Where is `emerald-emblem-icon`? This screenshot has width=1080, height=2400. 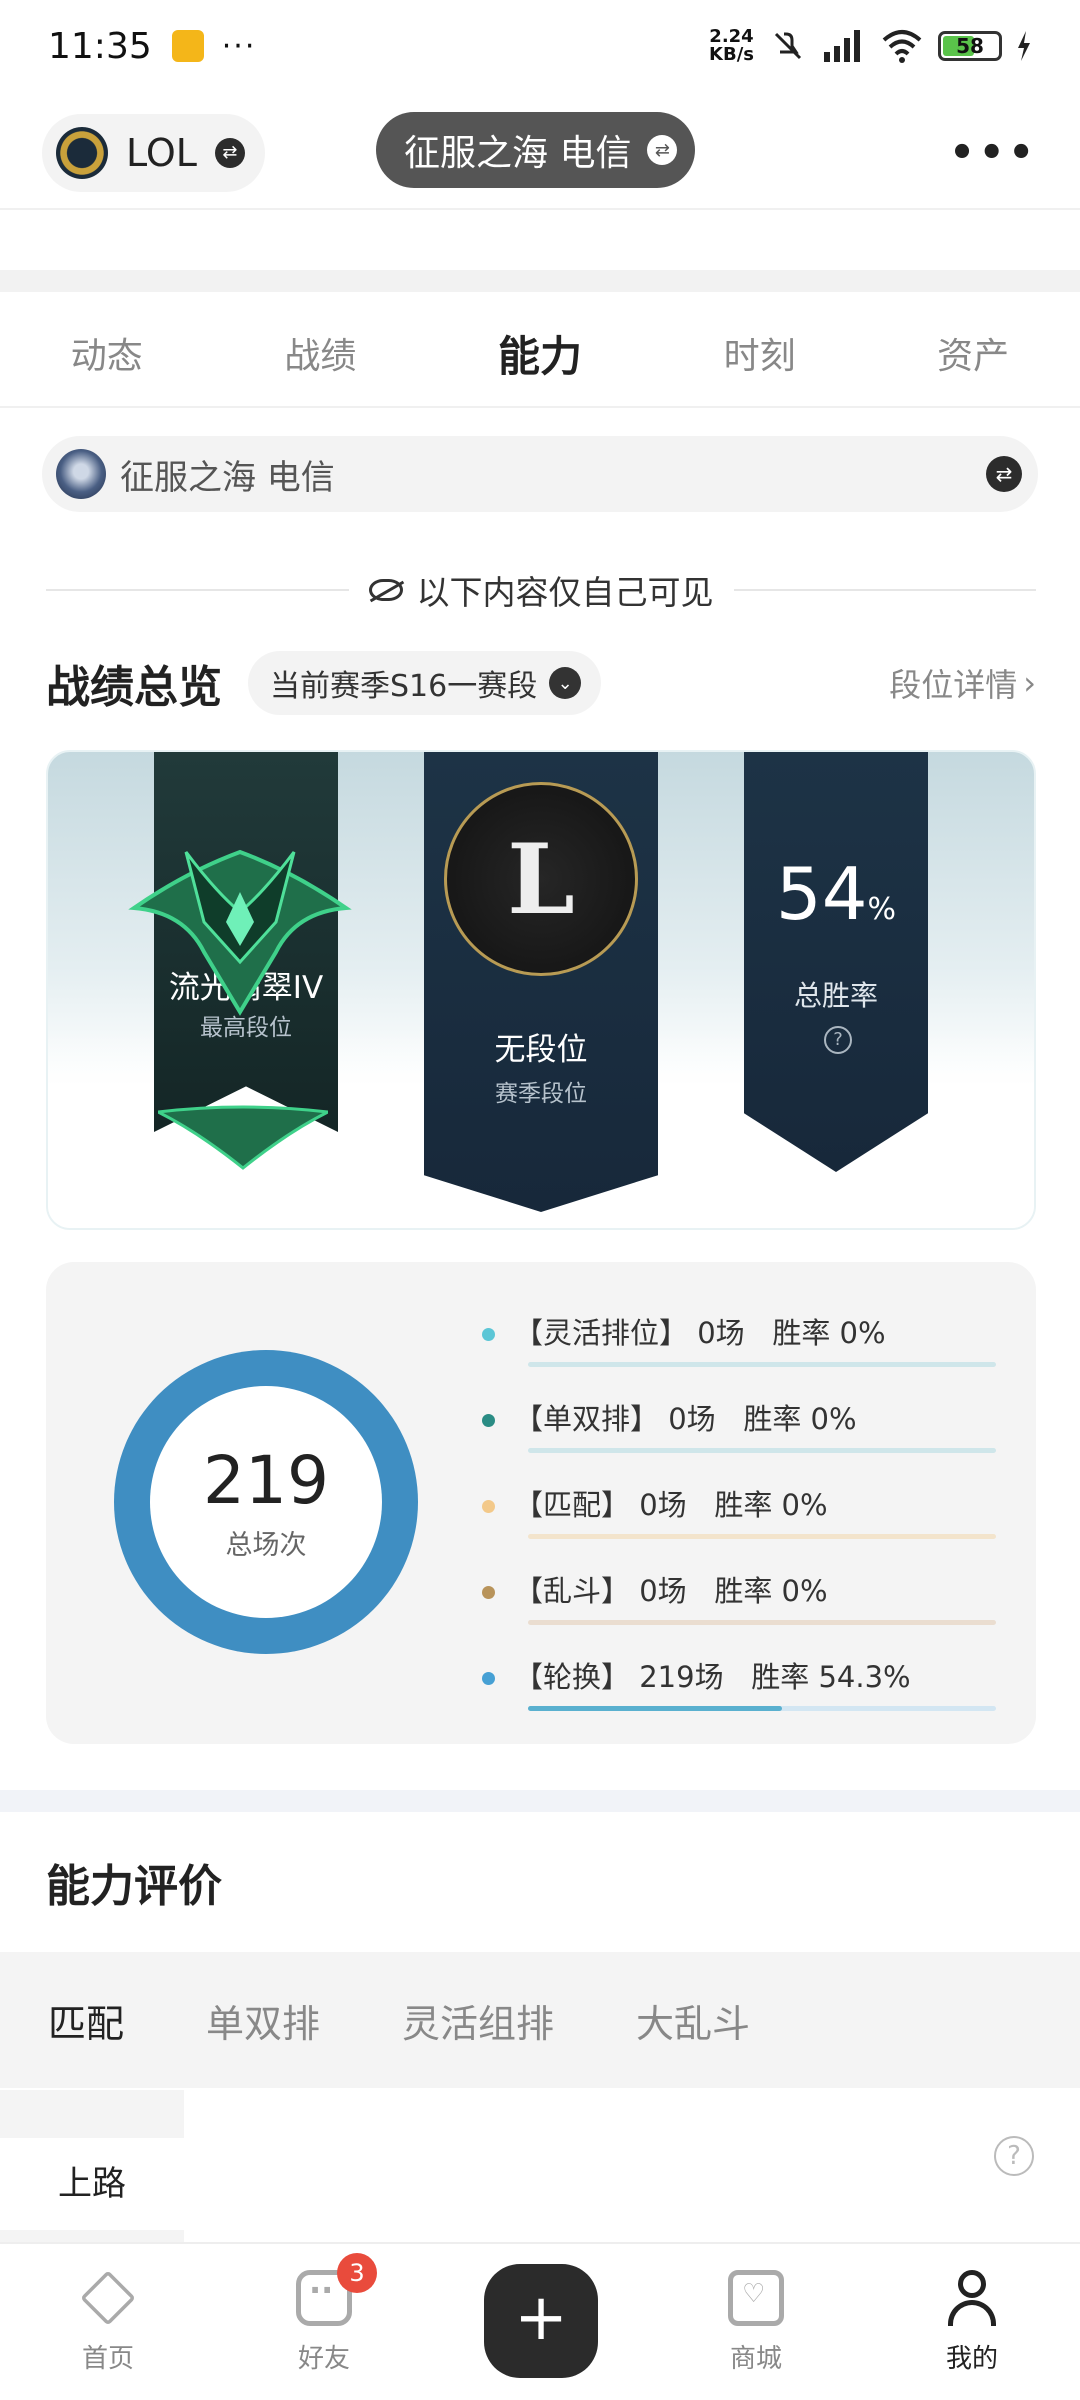
emerald-emblem-icon is located at coordinates (240, 932).